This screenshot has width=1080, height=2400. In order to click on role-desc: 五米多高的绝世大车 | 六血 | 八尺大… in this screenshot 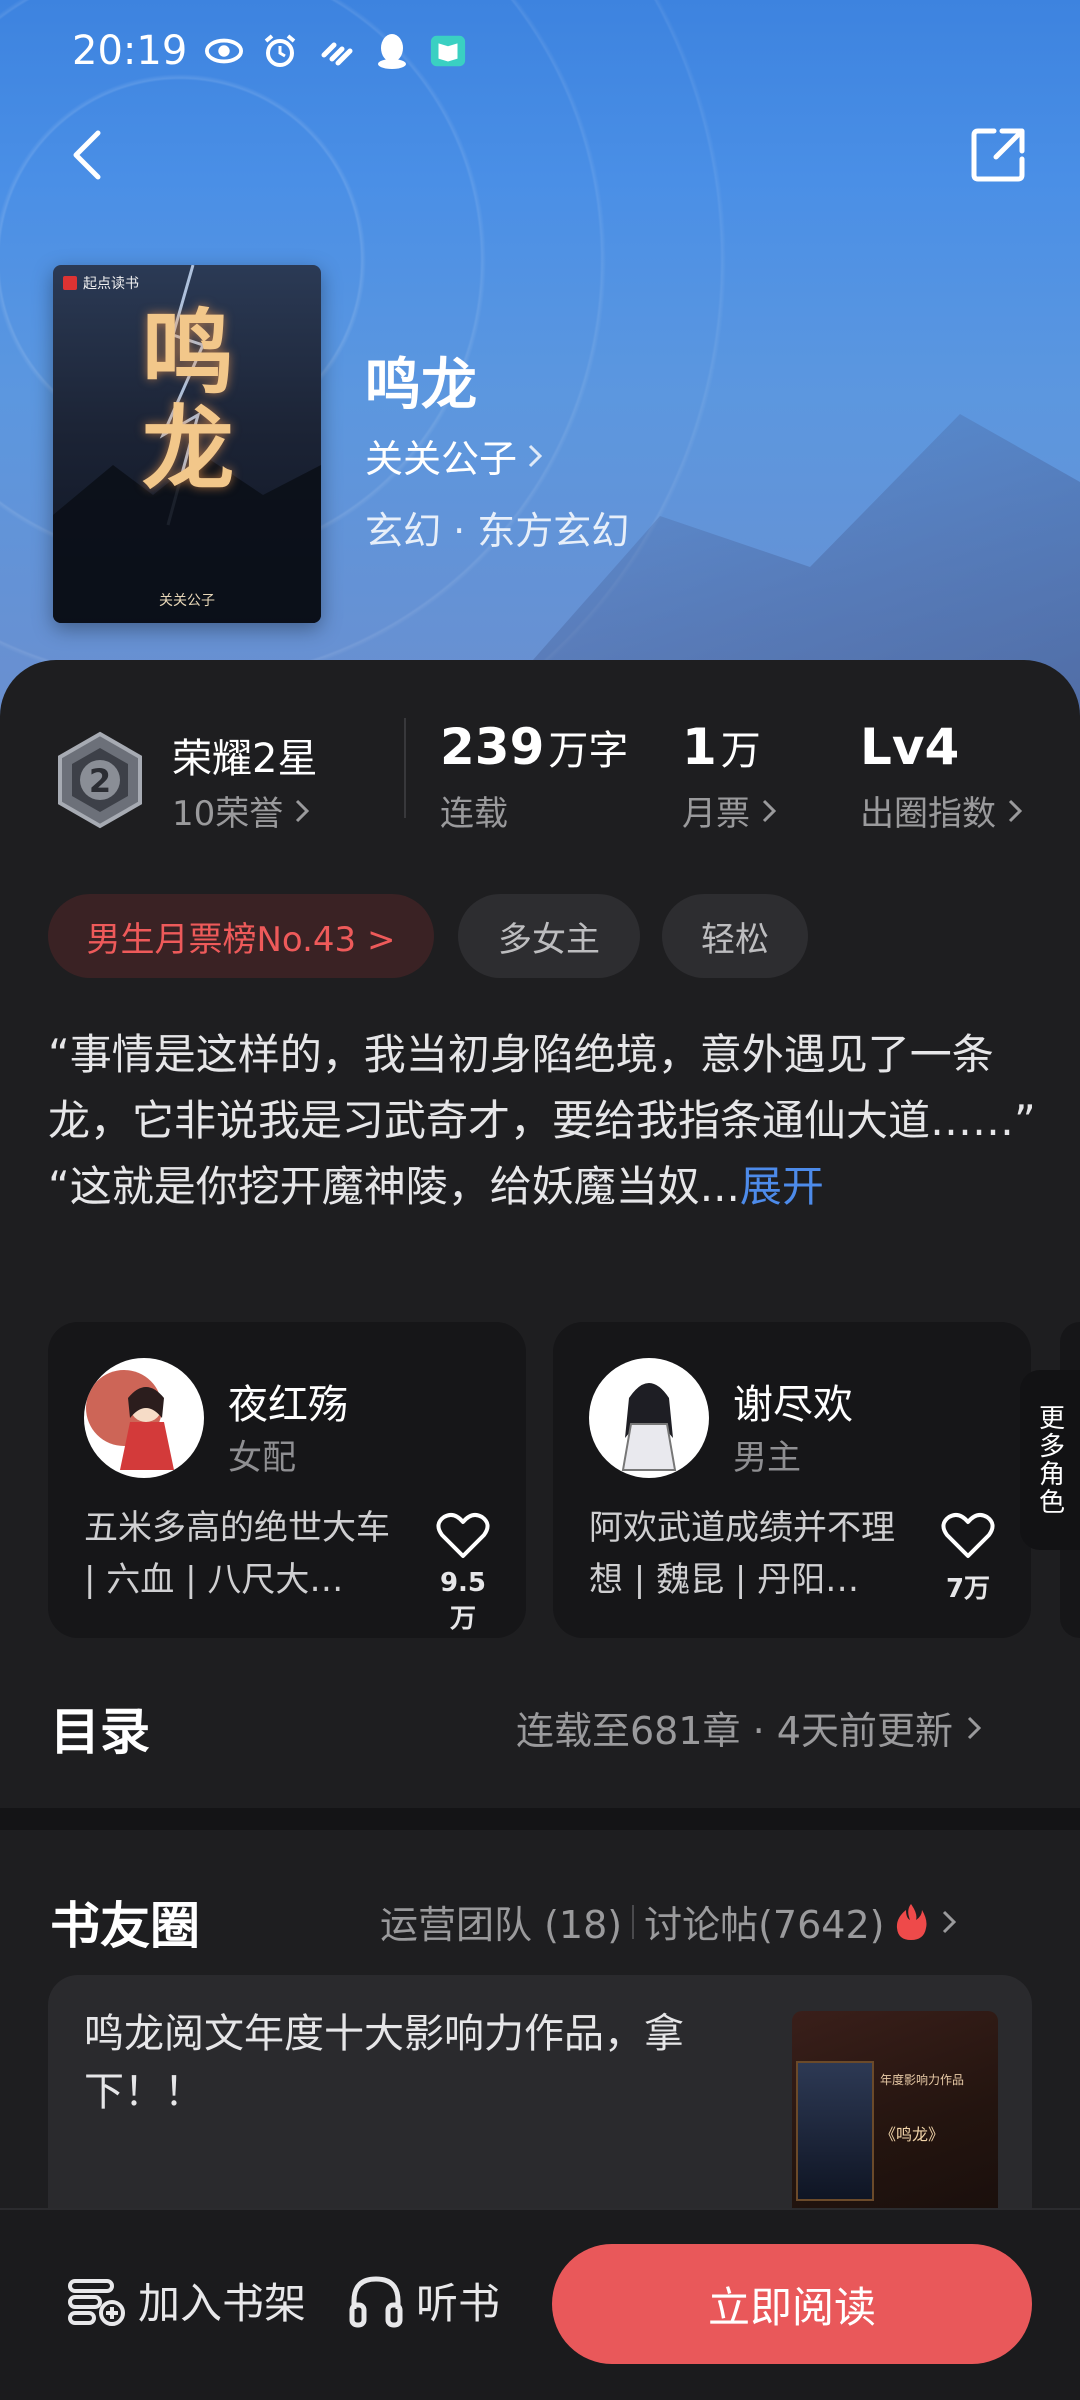, I will do `click(237, 1554)`.